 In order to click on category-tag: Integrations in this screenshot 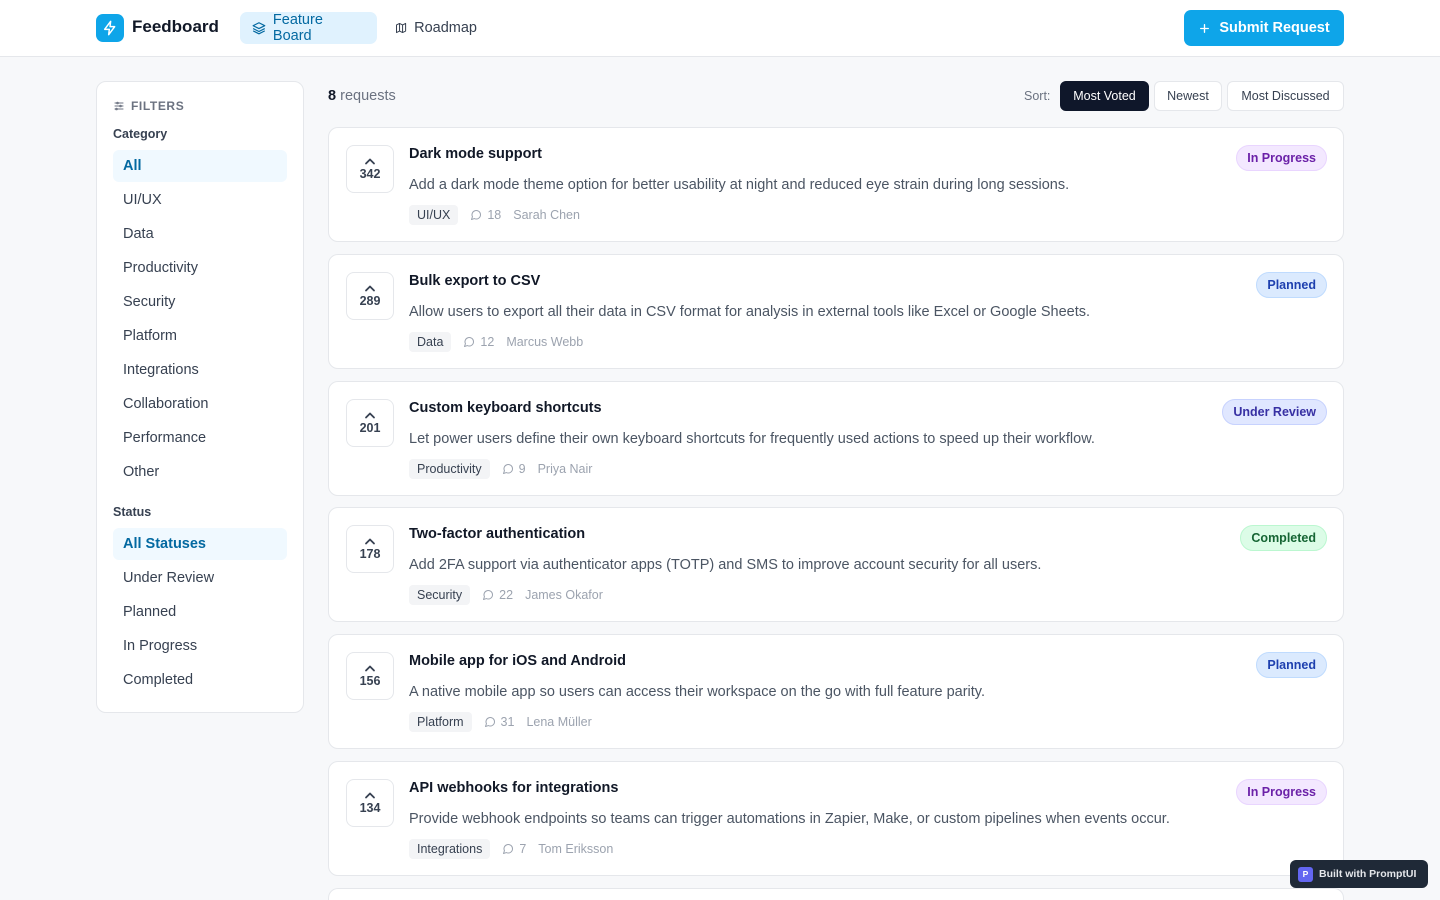, I will do `click(450, 849)`.